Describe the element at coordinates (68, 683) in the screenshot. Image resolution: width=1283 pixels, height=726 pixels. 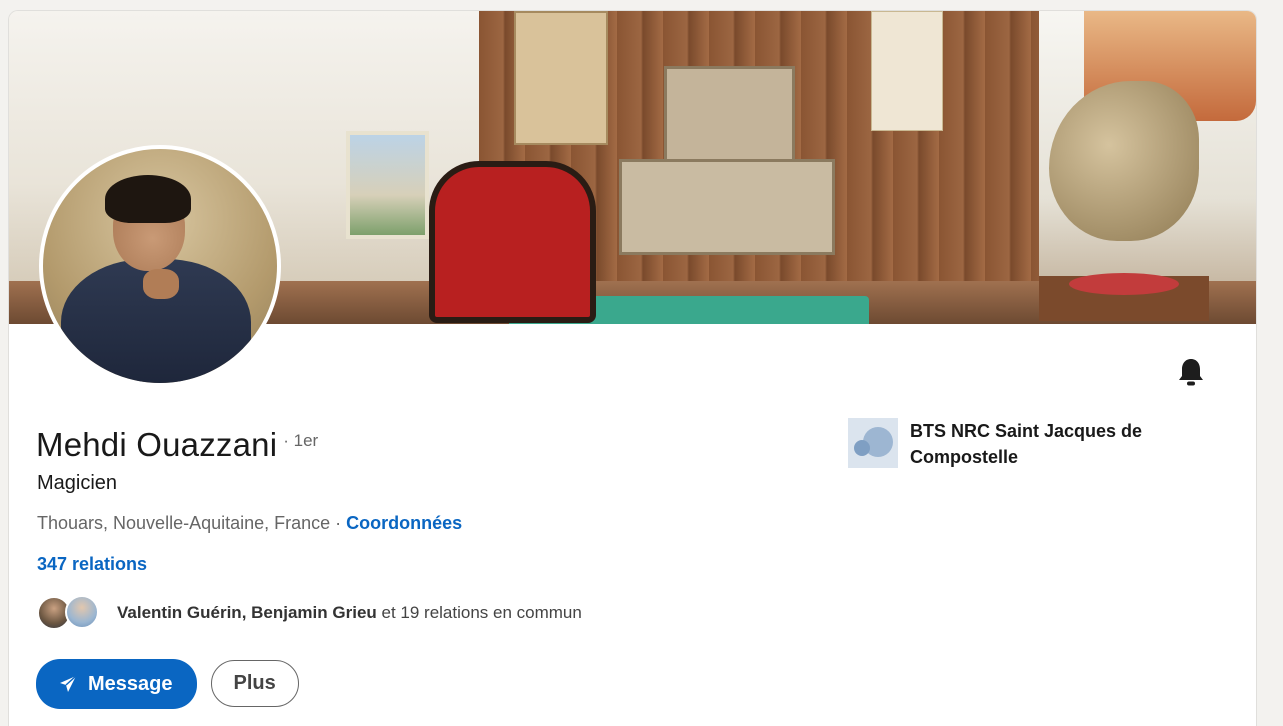
I see `paper-plane-icon` at that location.